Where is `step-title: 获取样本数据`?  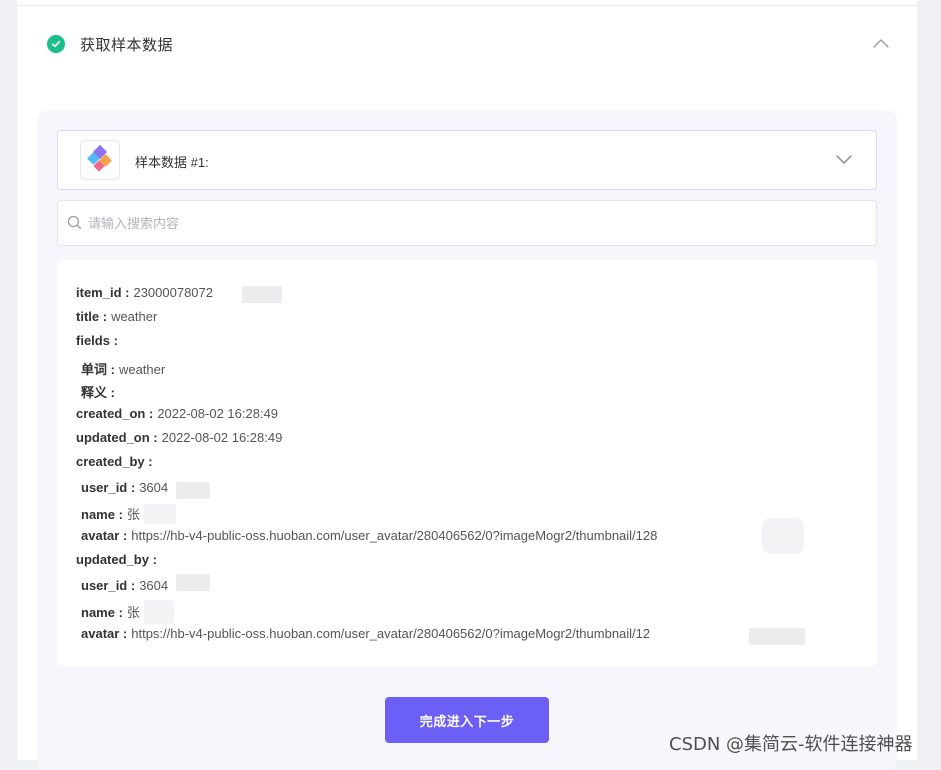
step-title: 获取样本数据 is located at coordinates (127, 45).